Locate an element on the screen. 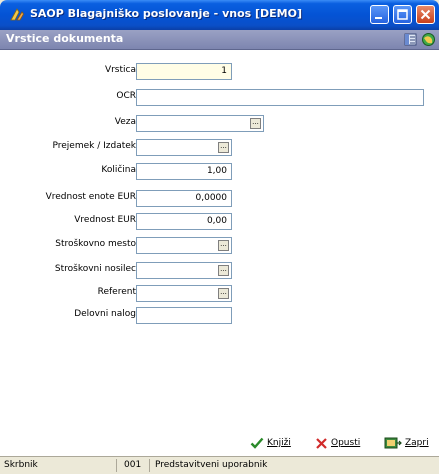  label-referent: Referent is located at coordinates (116, 292).